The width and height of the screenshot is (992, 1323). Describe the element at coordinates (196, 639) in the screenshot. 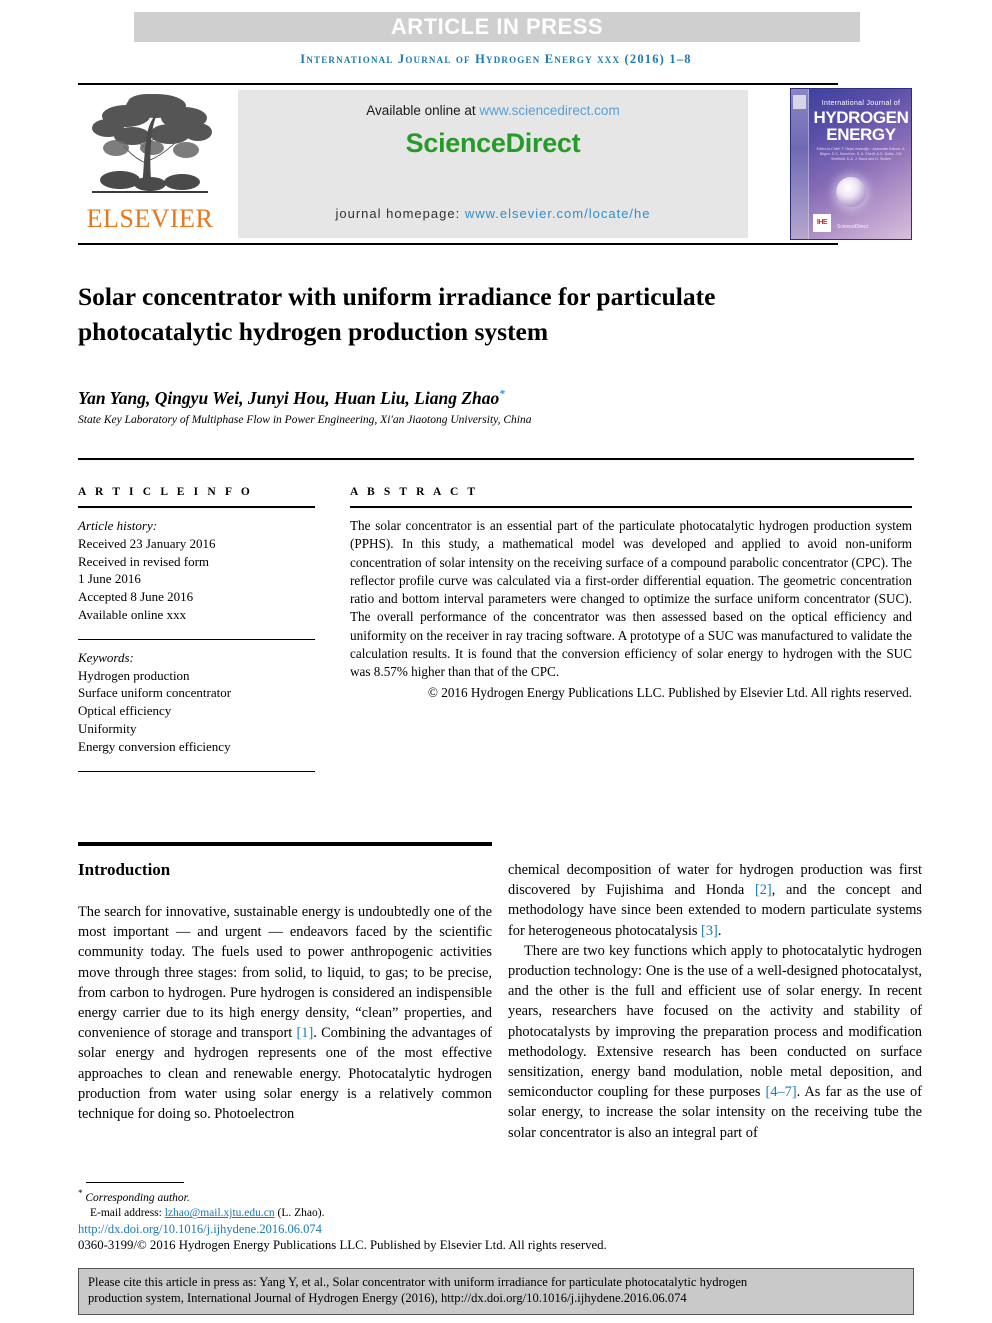

I see `keywords-top-rule` at that location.